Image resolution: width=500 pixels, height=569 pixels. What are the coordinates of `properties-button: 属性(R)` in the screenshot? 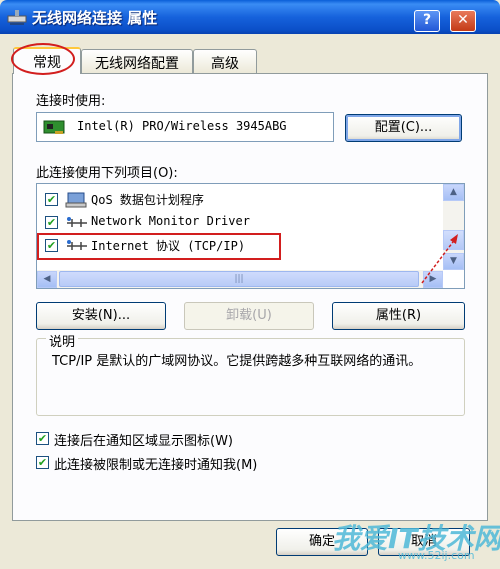 It's located at (398, 316).